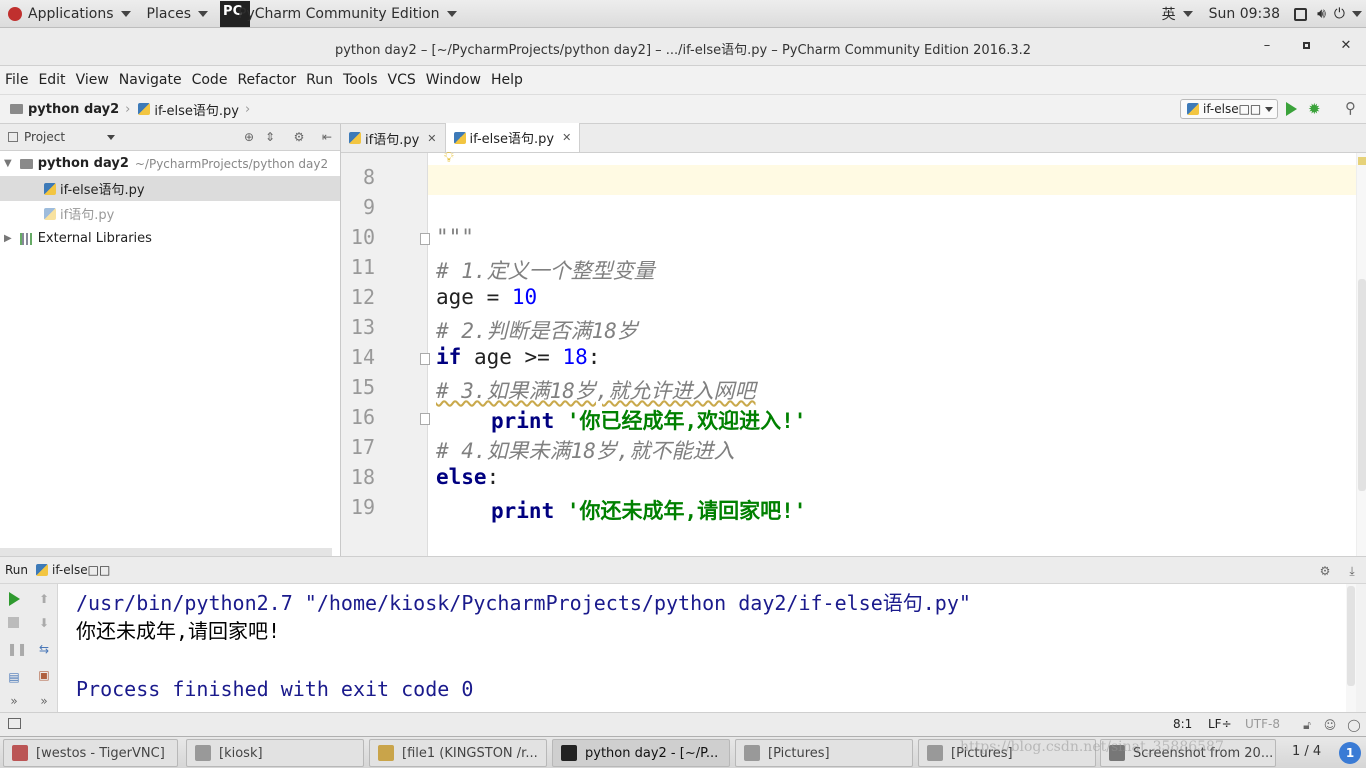 The height and width of the screenshot is (768, 1366). Describe the element at coordinates (14, 599) in the screenshot. I see `rerun-button` at that location.